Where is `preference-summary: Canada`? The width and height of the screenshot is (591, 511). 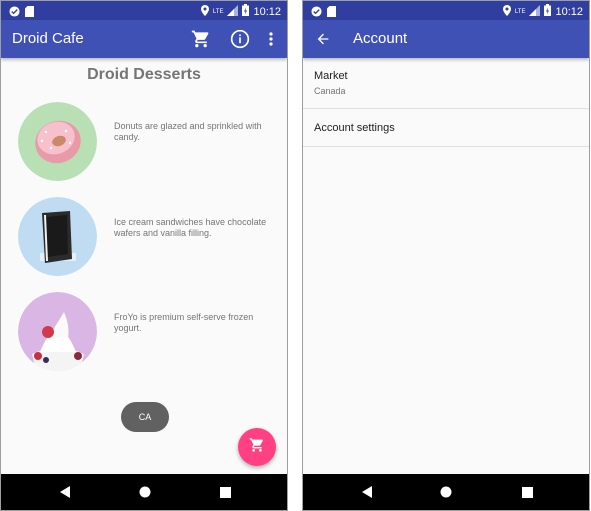
preference-summary: Canada is located at coordinates (330, 91).